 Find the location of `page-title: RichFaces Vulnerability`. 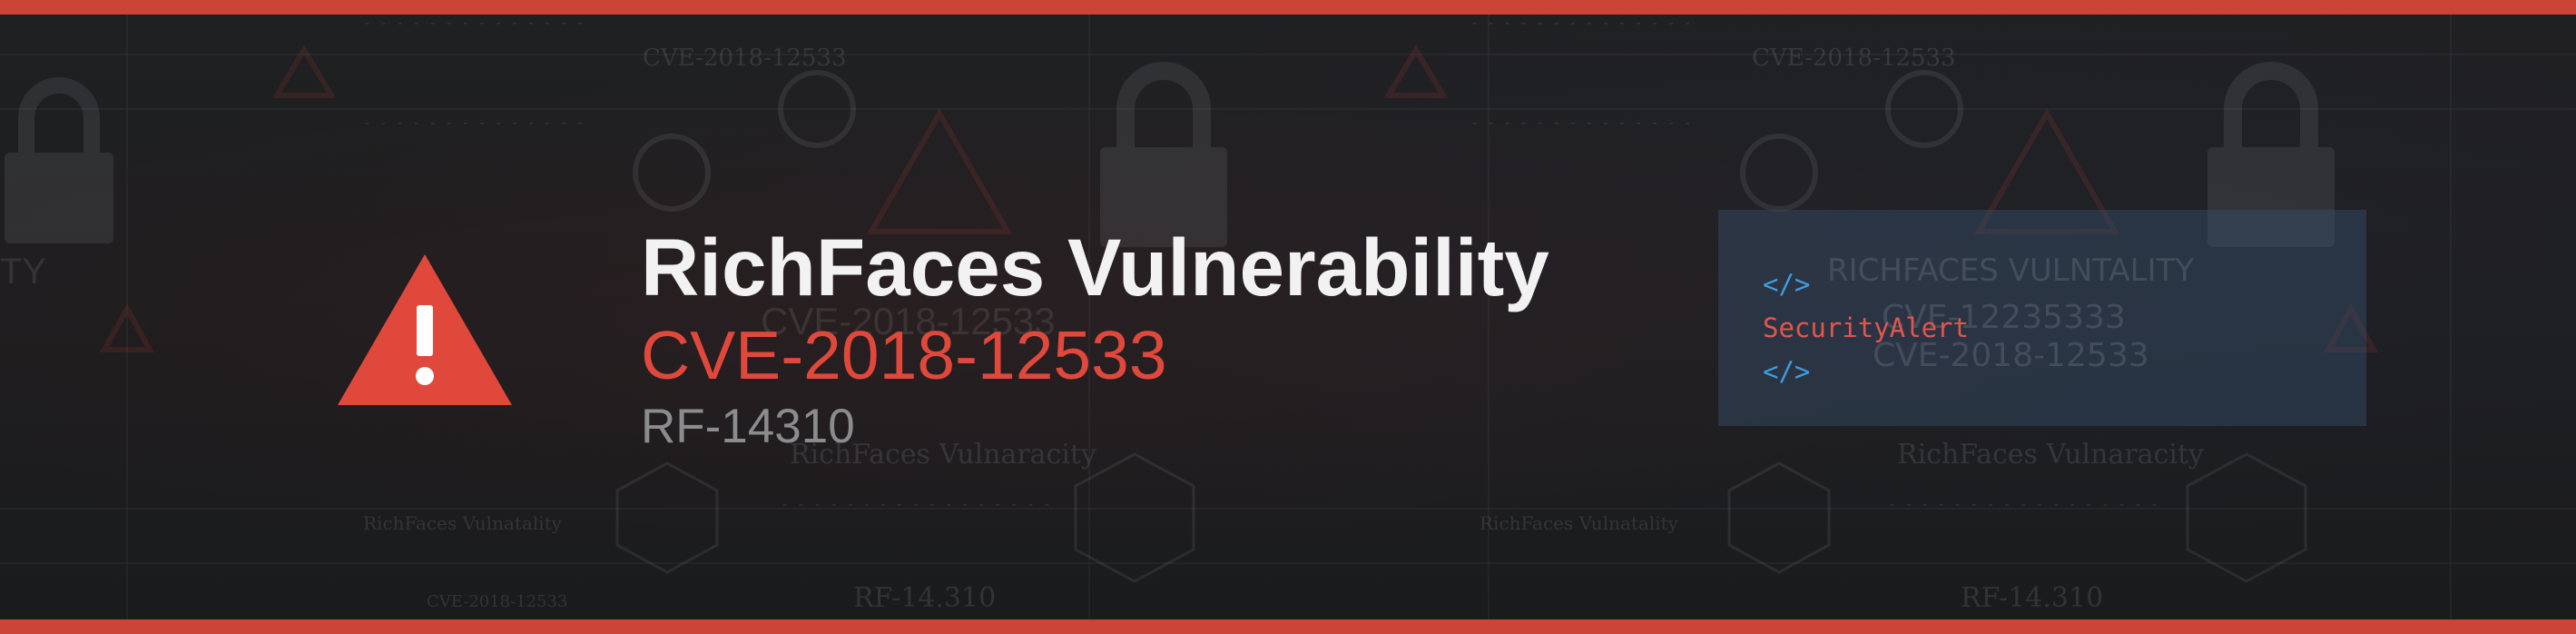

page-title: RichFaces Vulnerability is located at coordinates (1095, 267).